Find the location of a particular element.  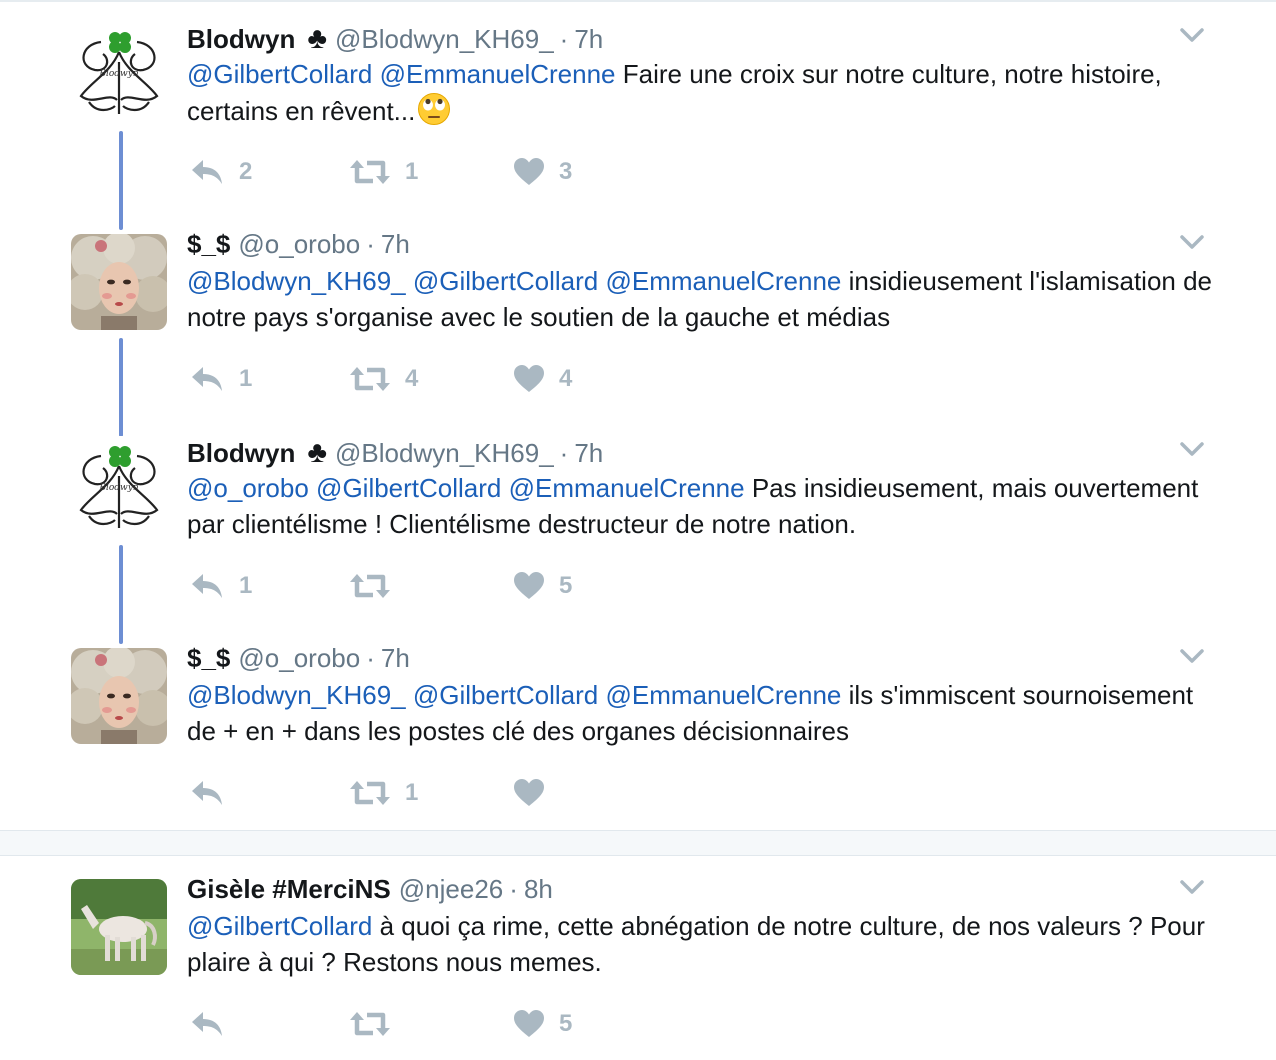

reply-count: 2 is located at coordinates (246, 171).